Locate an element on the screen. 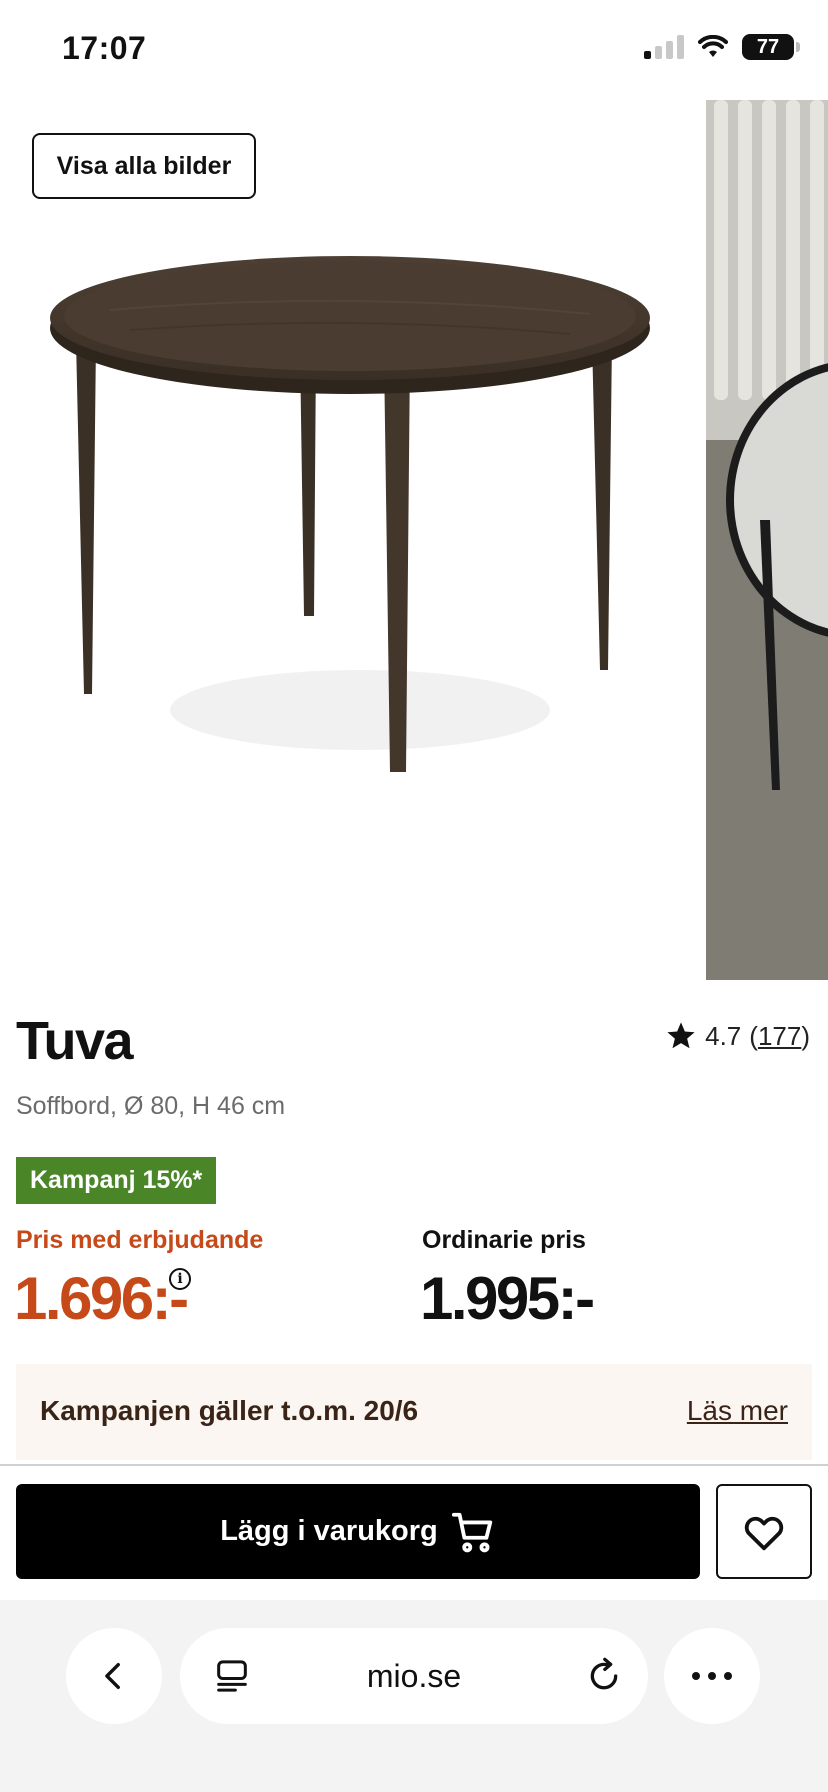 The image size is (828, 1792). reader-mode-icon is located at coordinates (232, 1678).